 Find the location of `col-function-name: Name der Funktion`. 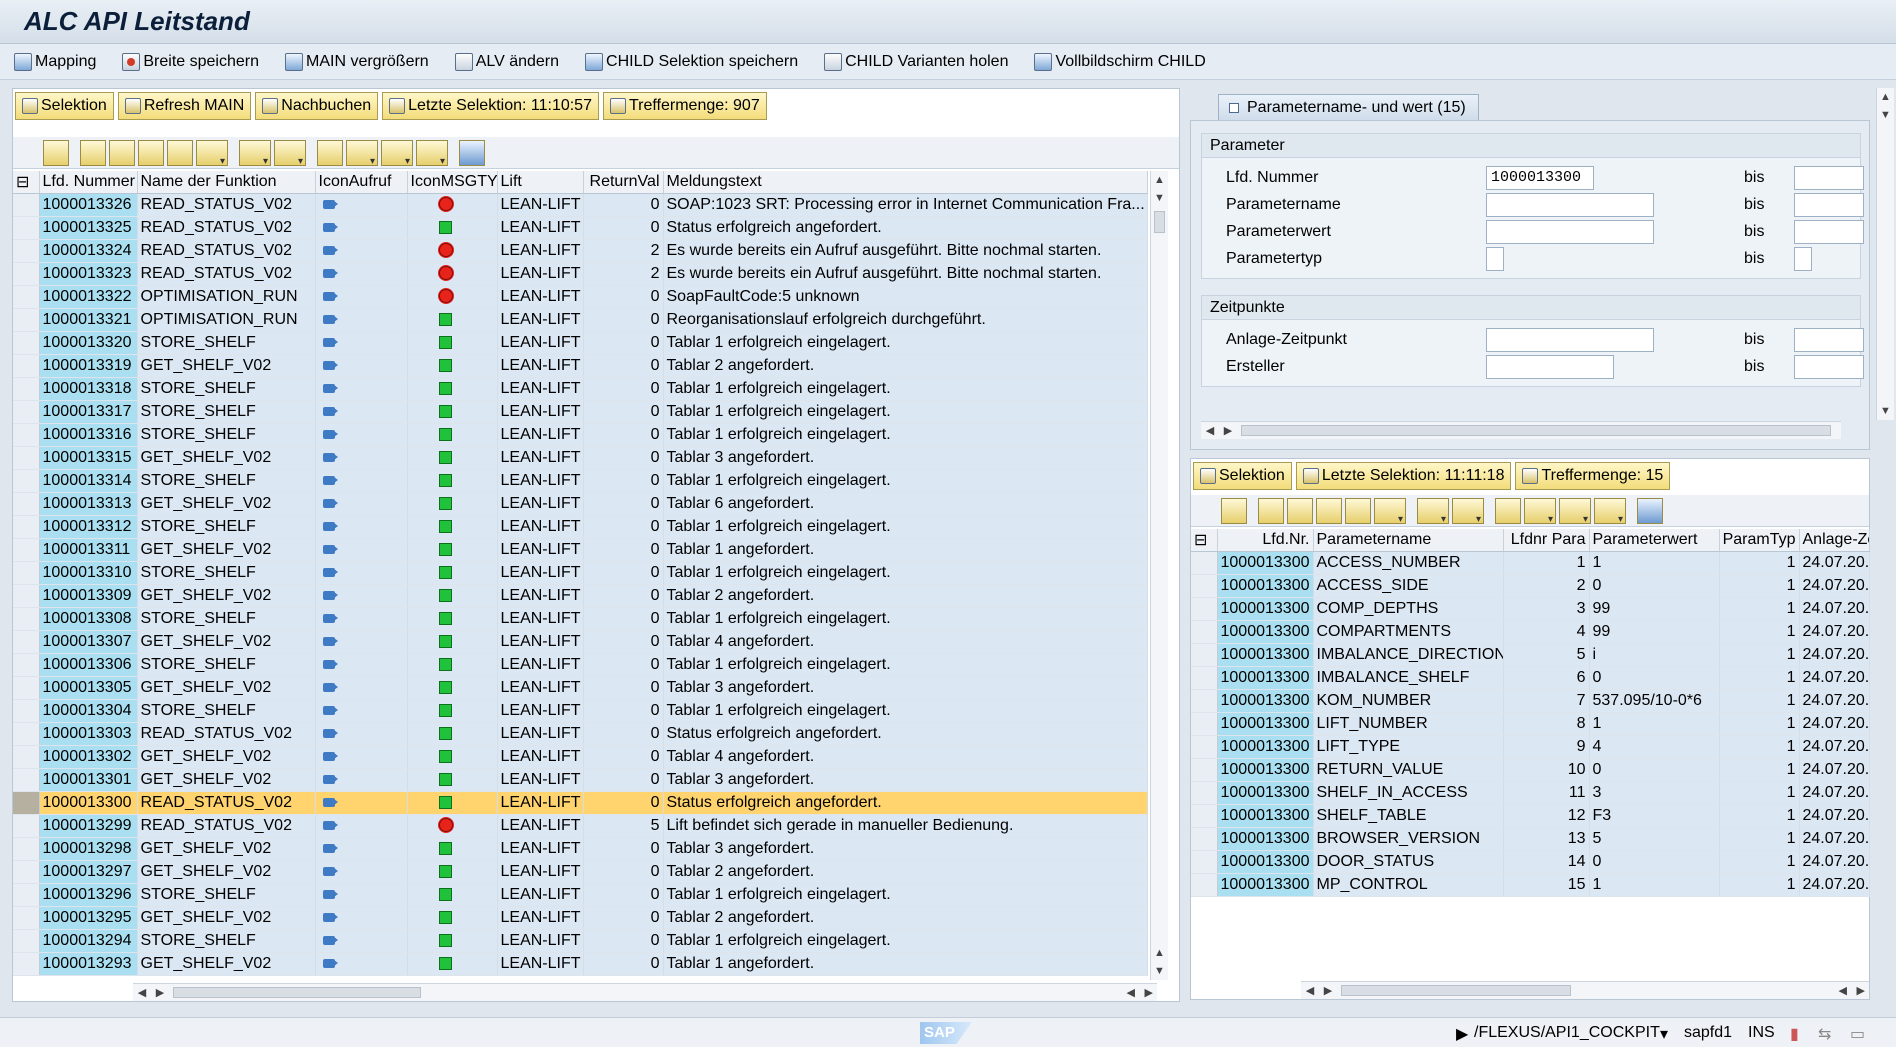

col-function-name: Name der Funktion is located at coordinates (226, 182).